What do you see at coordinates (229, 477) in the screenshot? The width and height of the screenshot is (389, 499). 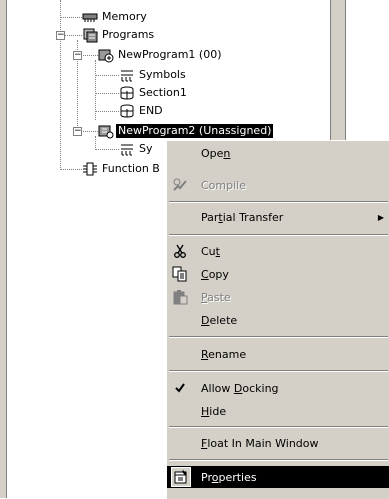 I see `menu-properties-label: Properties` at bounding box center [229, 477].